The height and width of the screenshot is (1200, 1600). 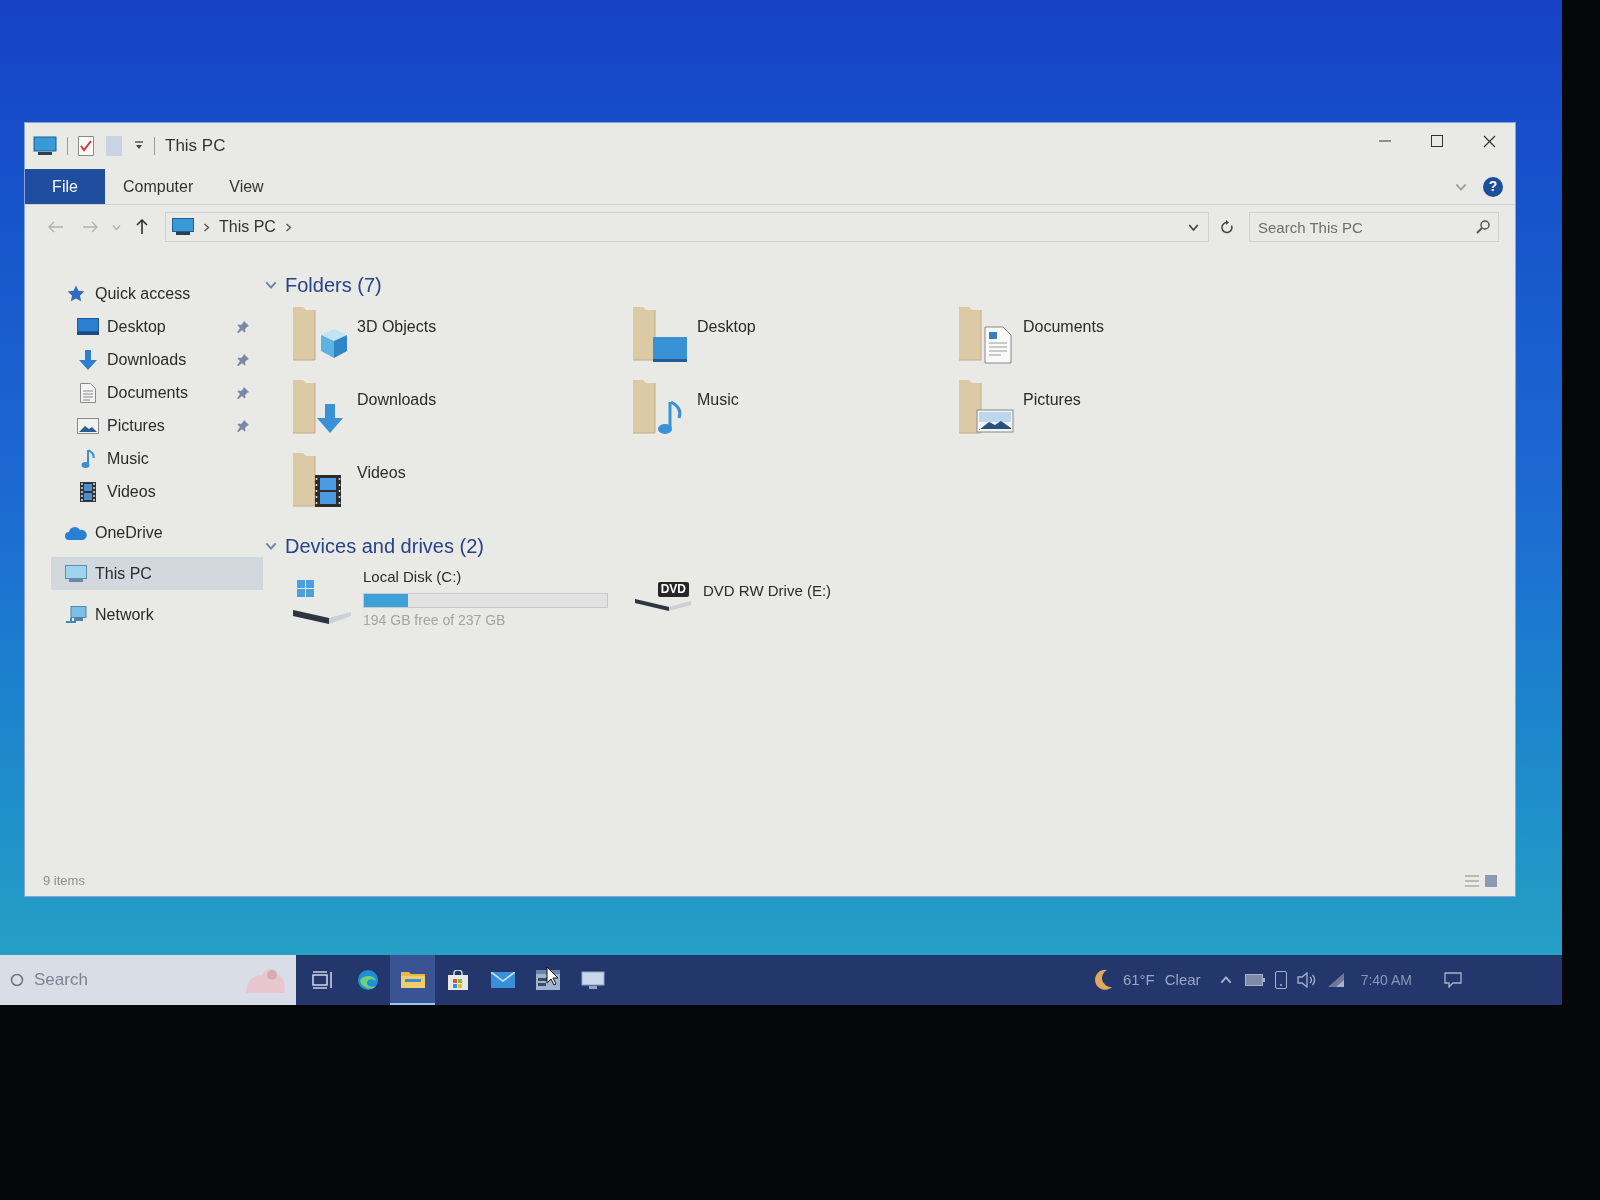 What do you see at coordinates (986, 335) in the screenshot?
I see `folder-with-document-icon` at bounding box center [986, 335].